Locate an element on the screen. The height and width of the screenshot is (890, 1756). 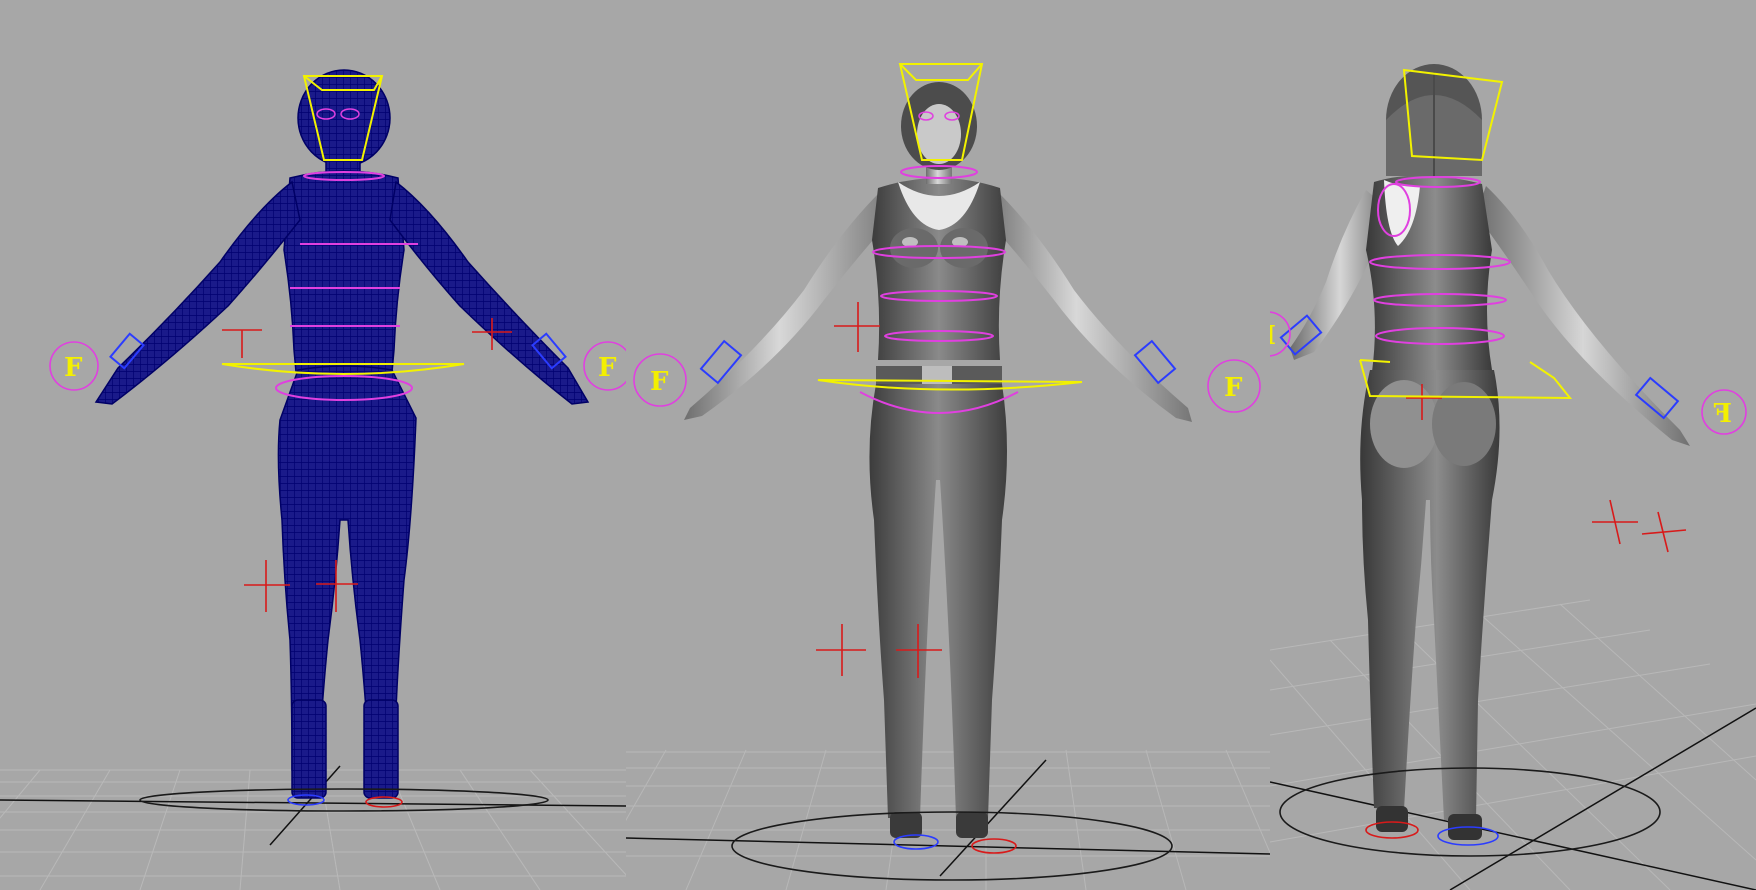
ground-axes is located at coordinates (948, 818).